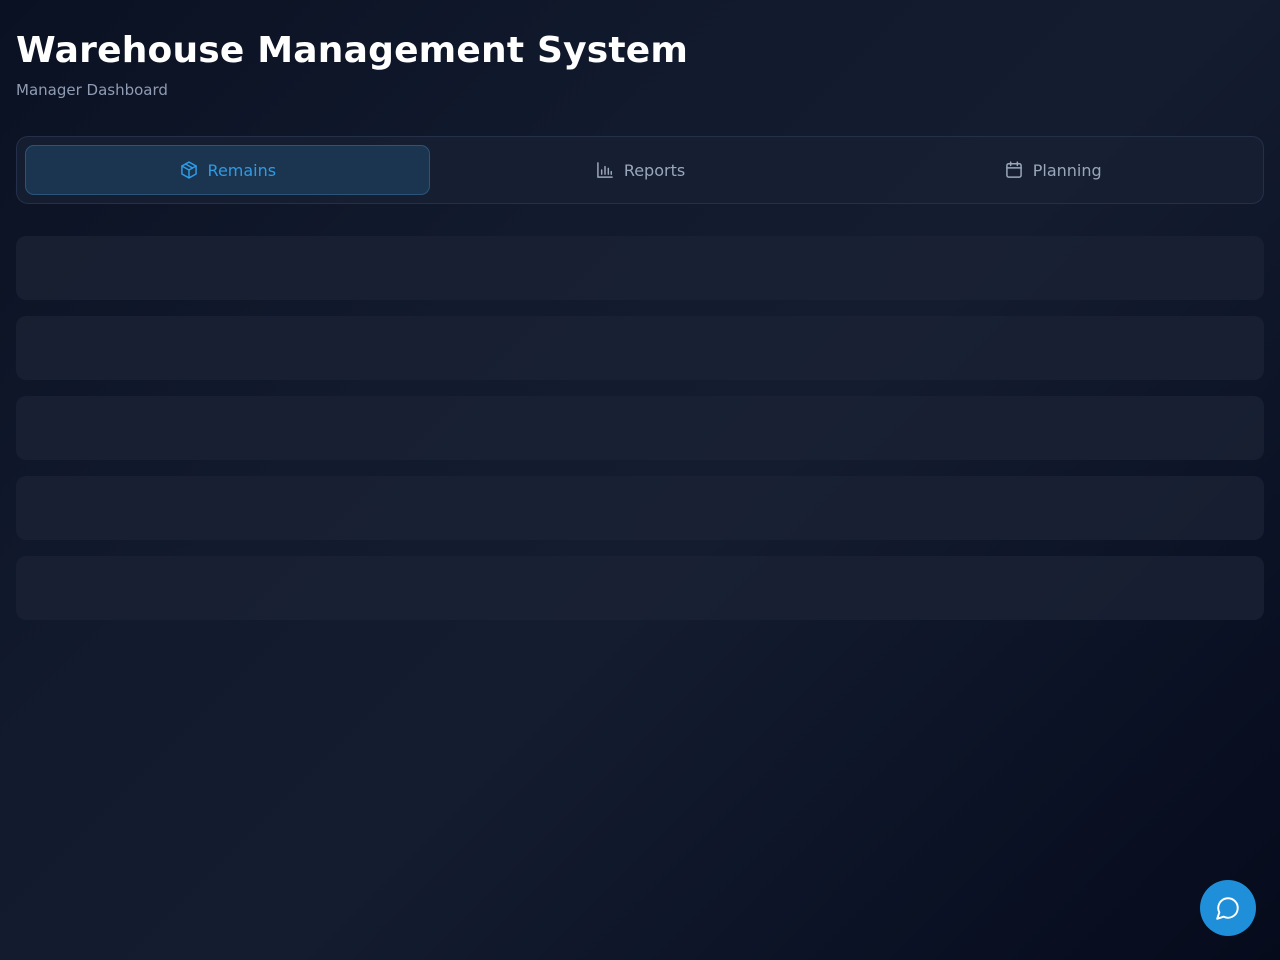 This screenshot has width=1280, height=960. Describe the element at coordinates (605, 170) in the screenshot. I see `bar-chart-icon` at that location.